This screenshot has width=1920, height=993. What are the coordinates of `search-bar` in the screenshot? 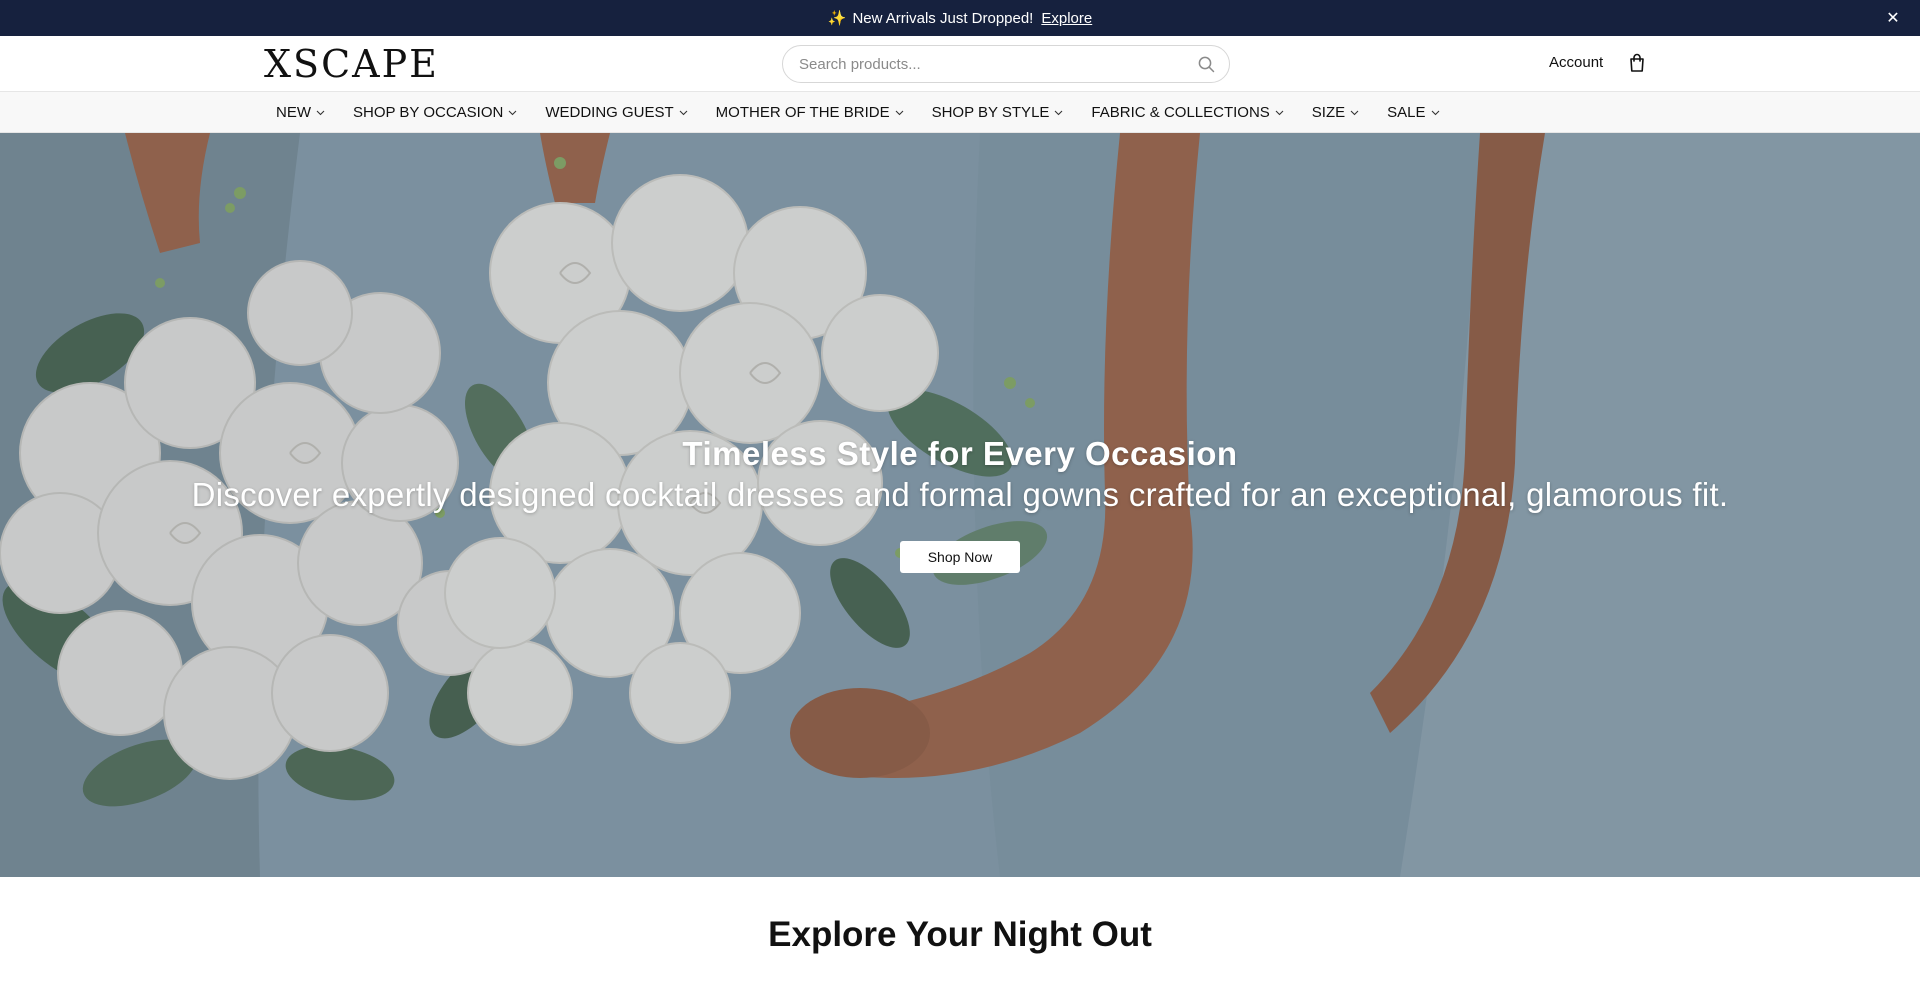 It's located at (1006, 64).